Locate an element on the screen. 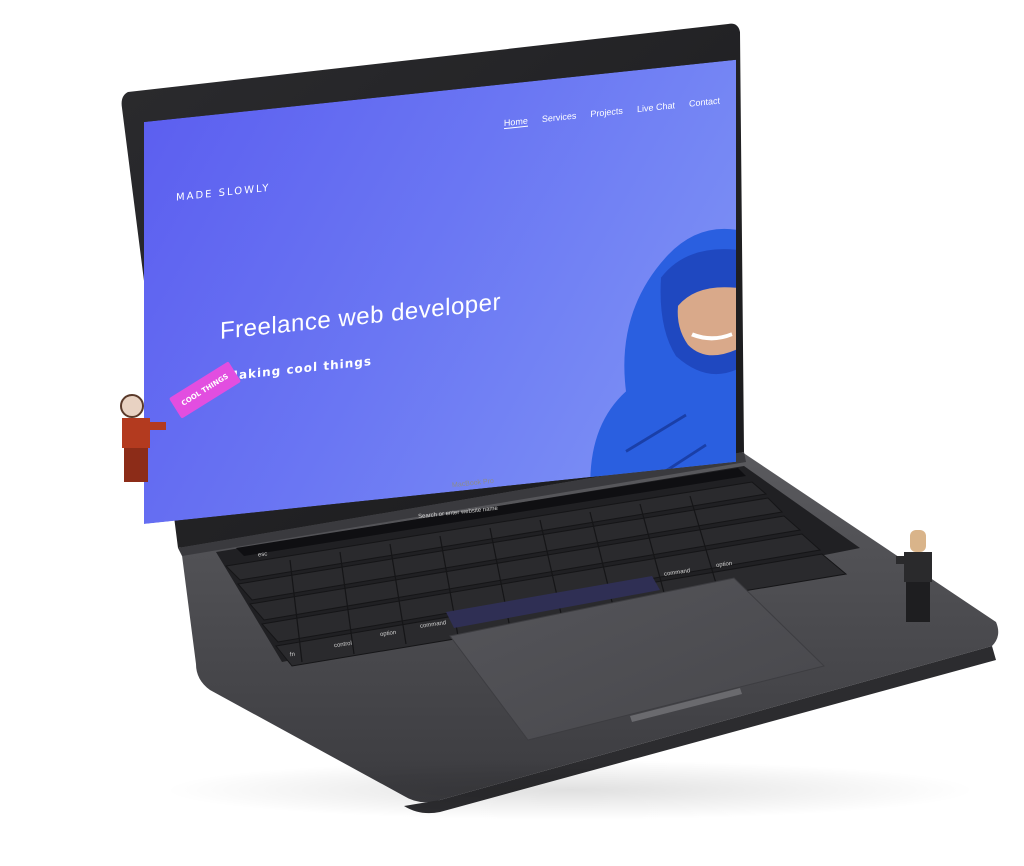  nav-contact: Contact is located at coordinates (704, 102).